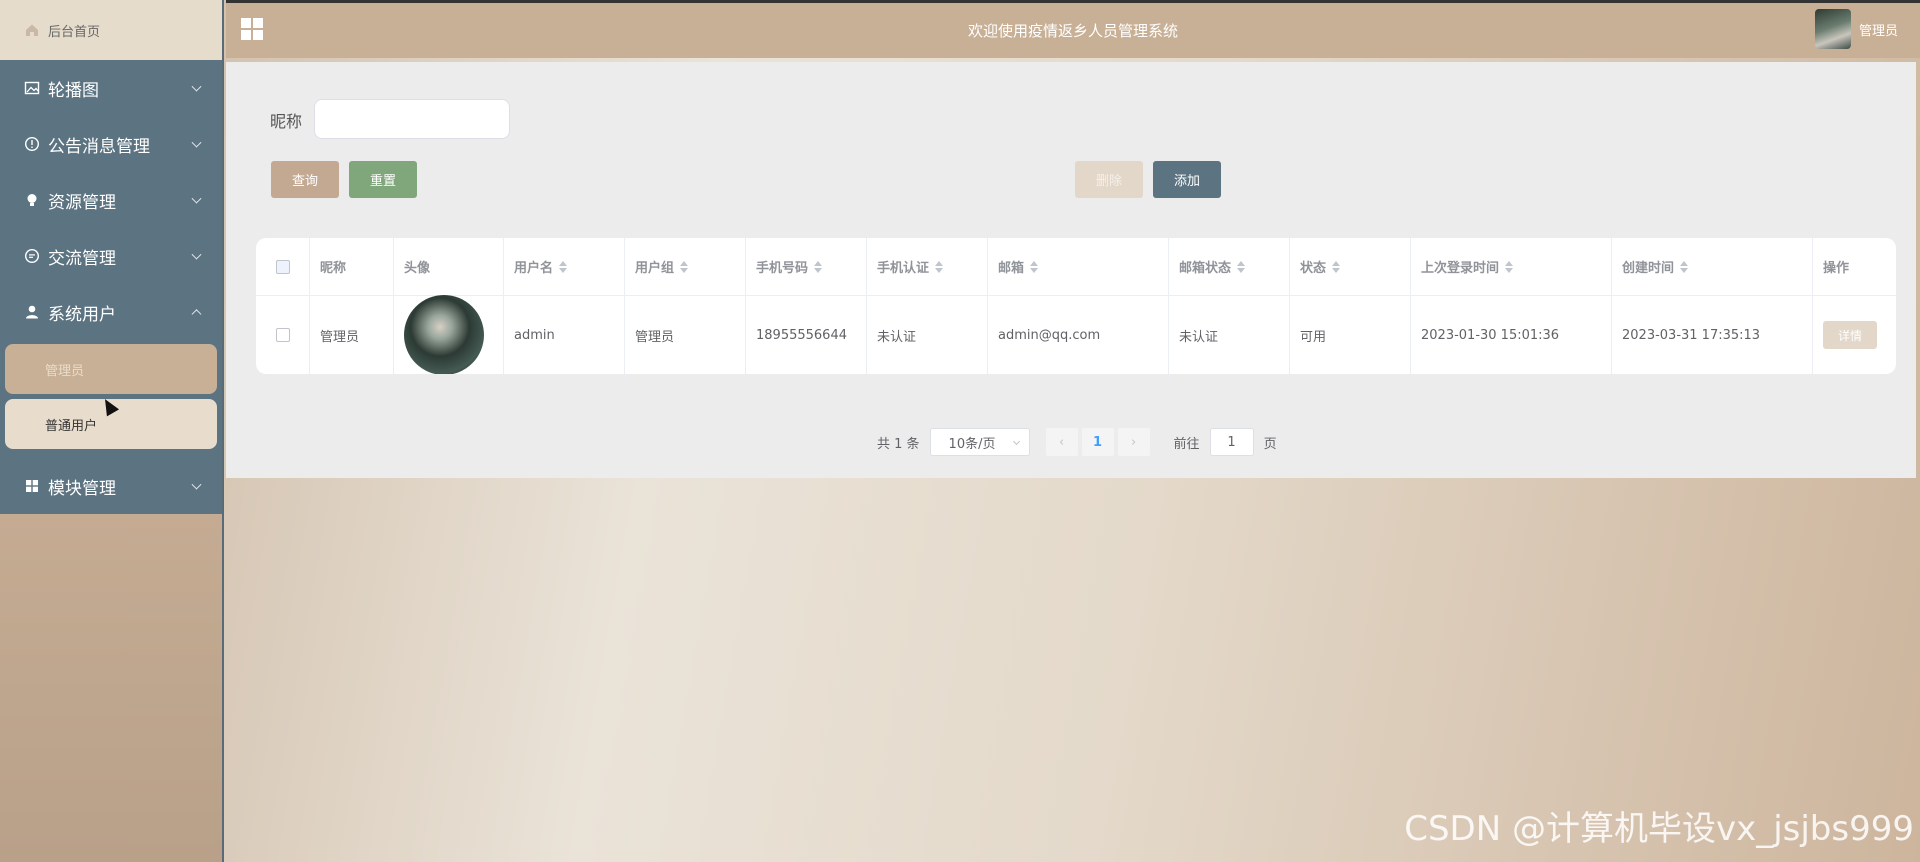  I want to click on row-select-cell, so click(283, 335).